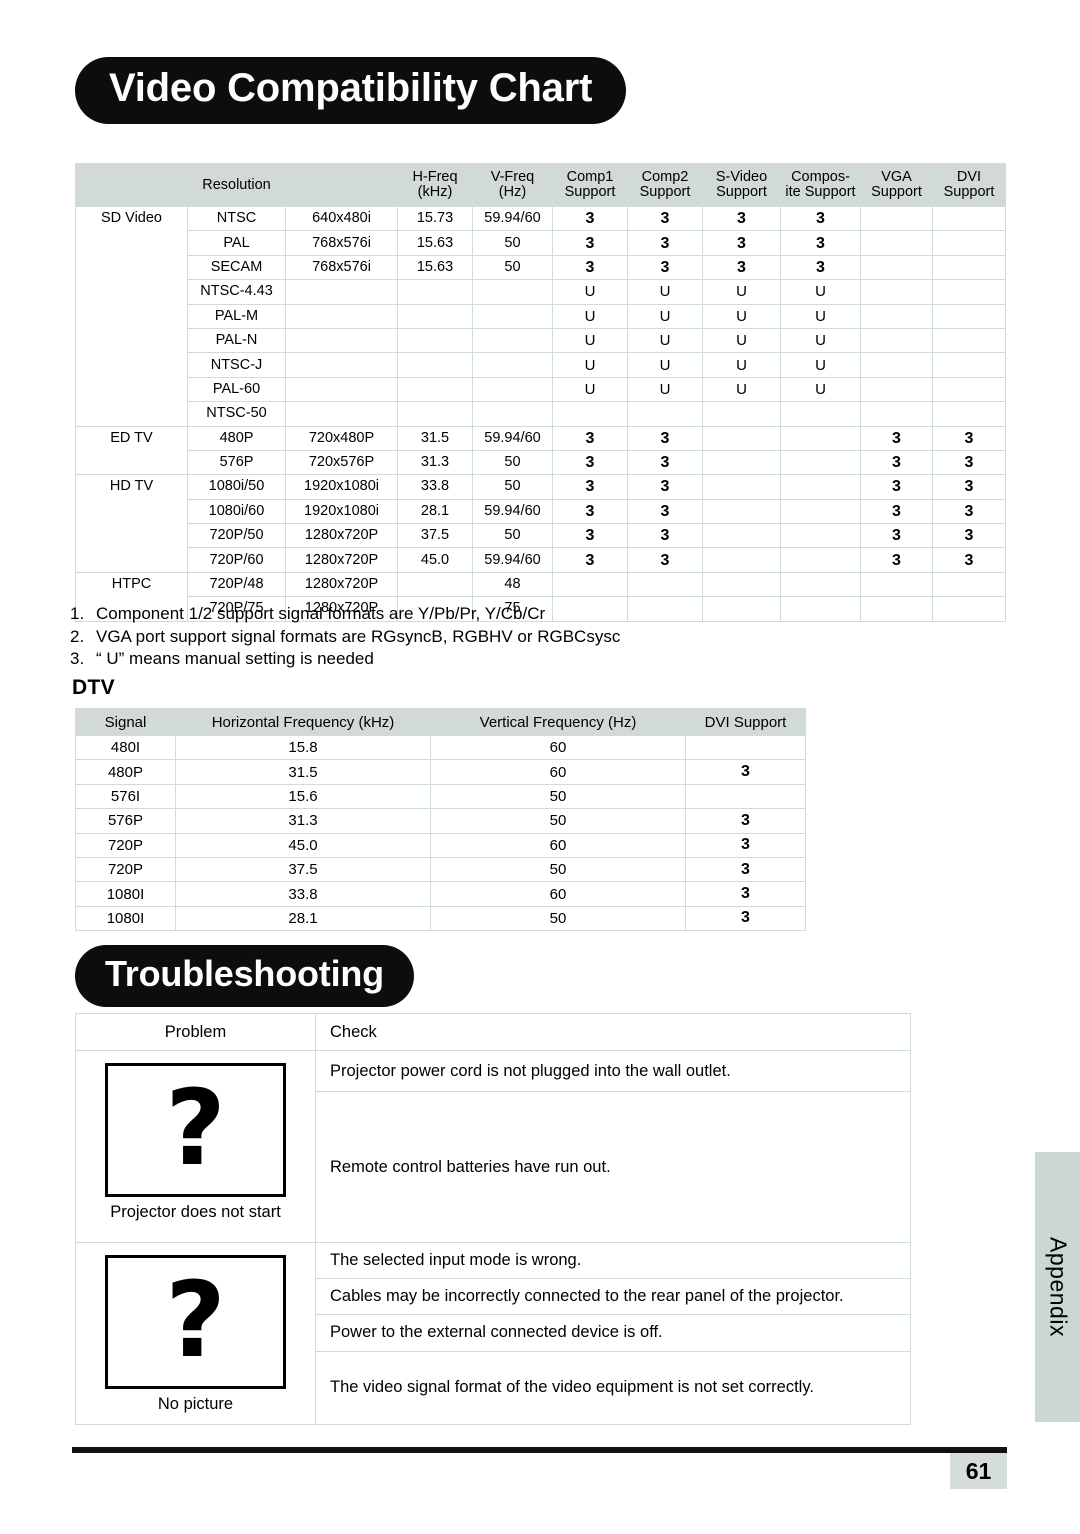 The width and height of the screenshot is (1080, 1534). I want to click on dtv-cell-signal: 480P, so click(125, 772).